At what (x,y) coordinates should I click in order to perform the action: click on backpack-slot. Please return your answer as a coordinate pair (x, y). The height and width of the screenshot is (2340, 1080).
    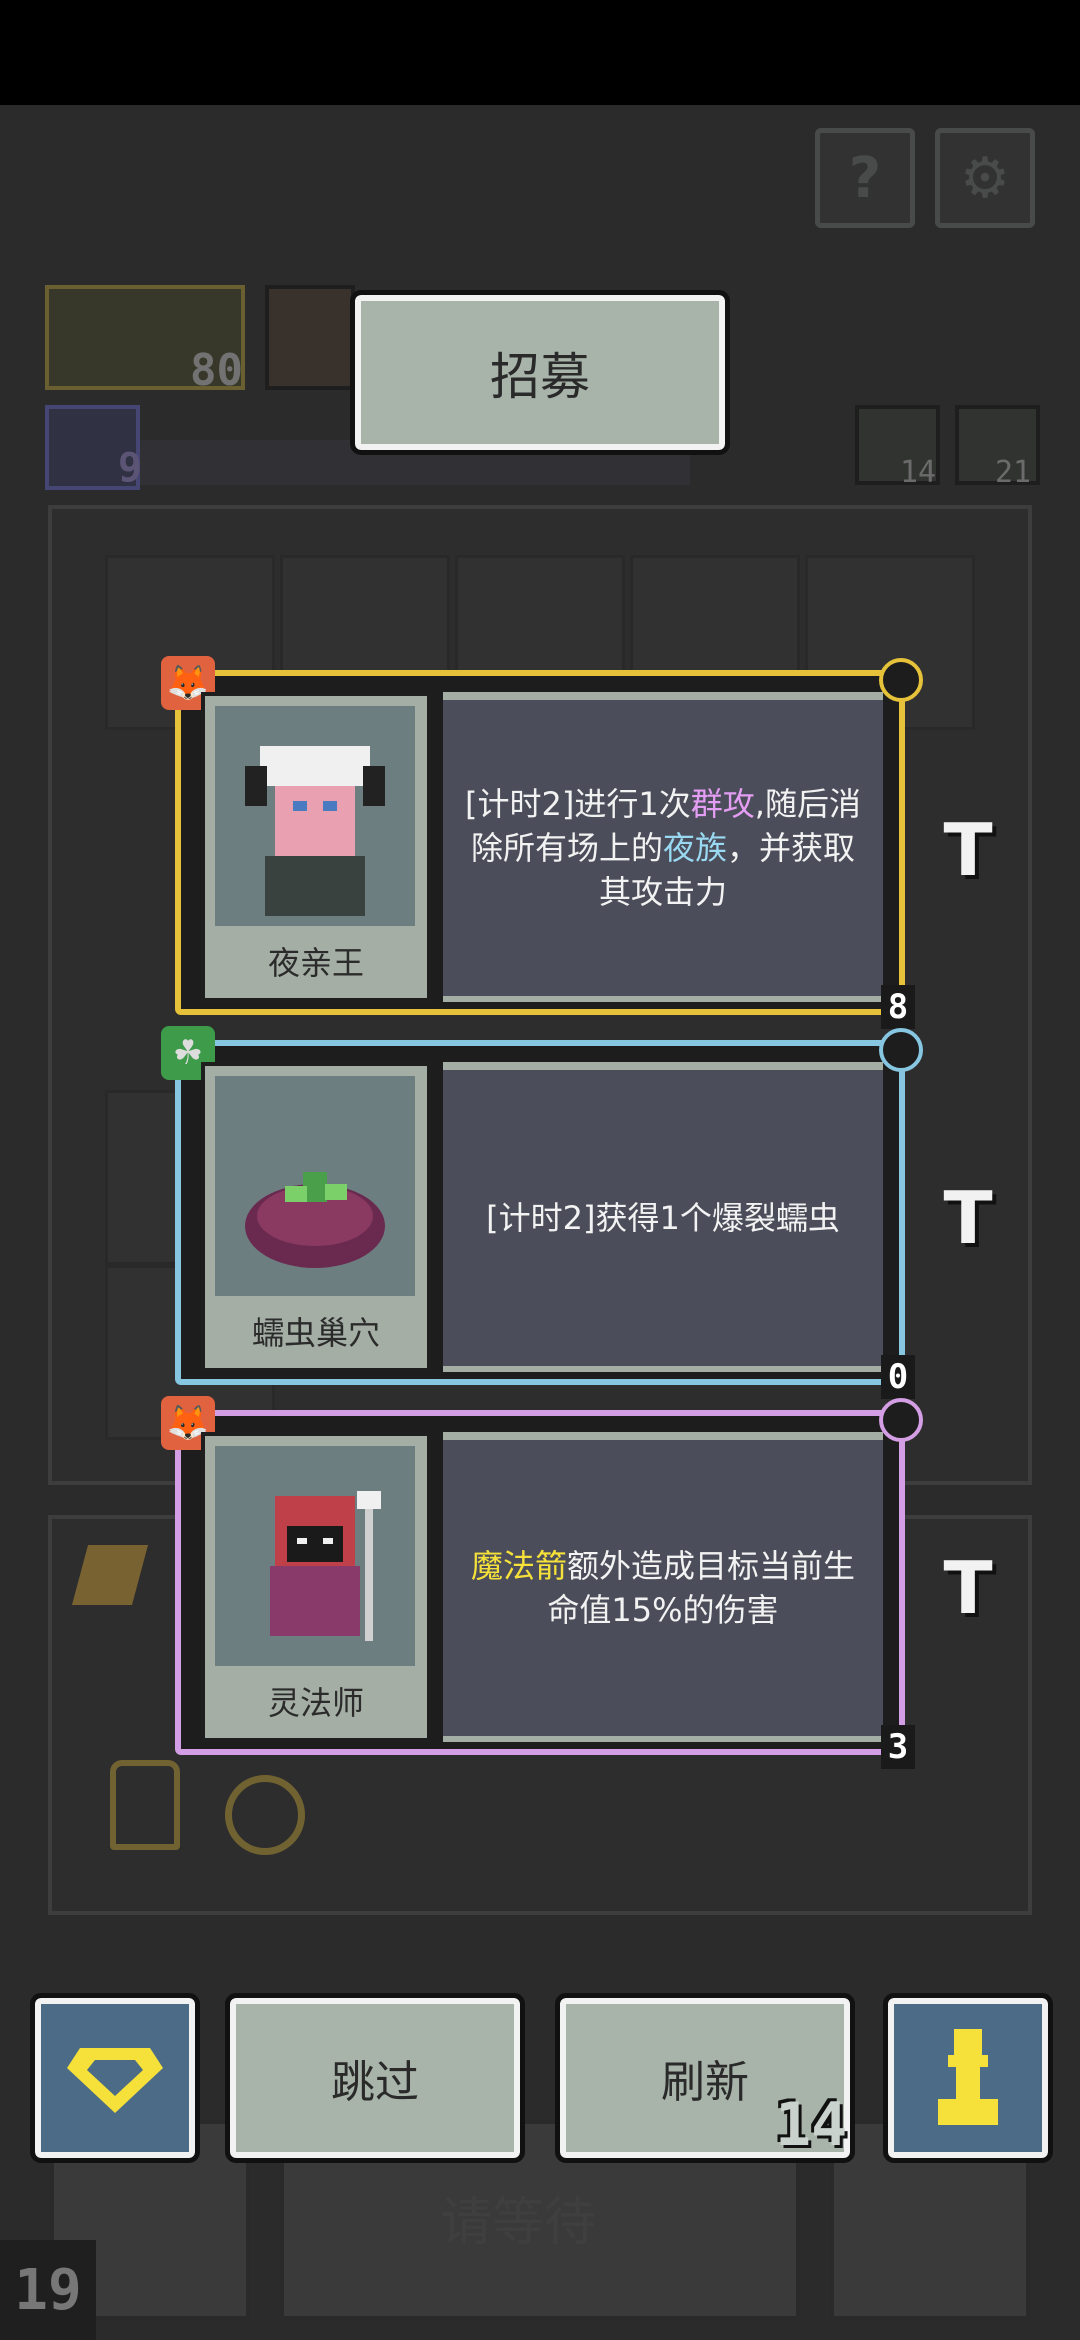
    Looking at the image, I should click on (310, 337).